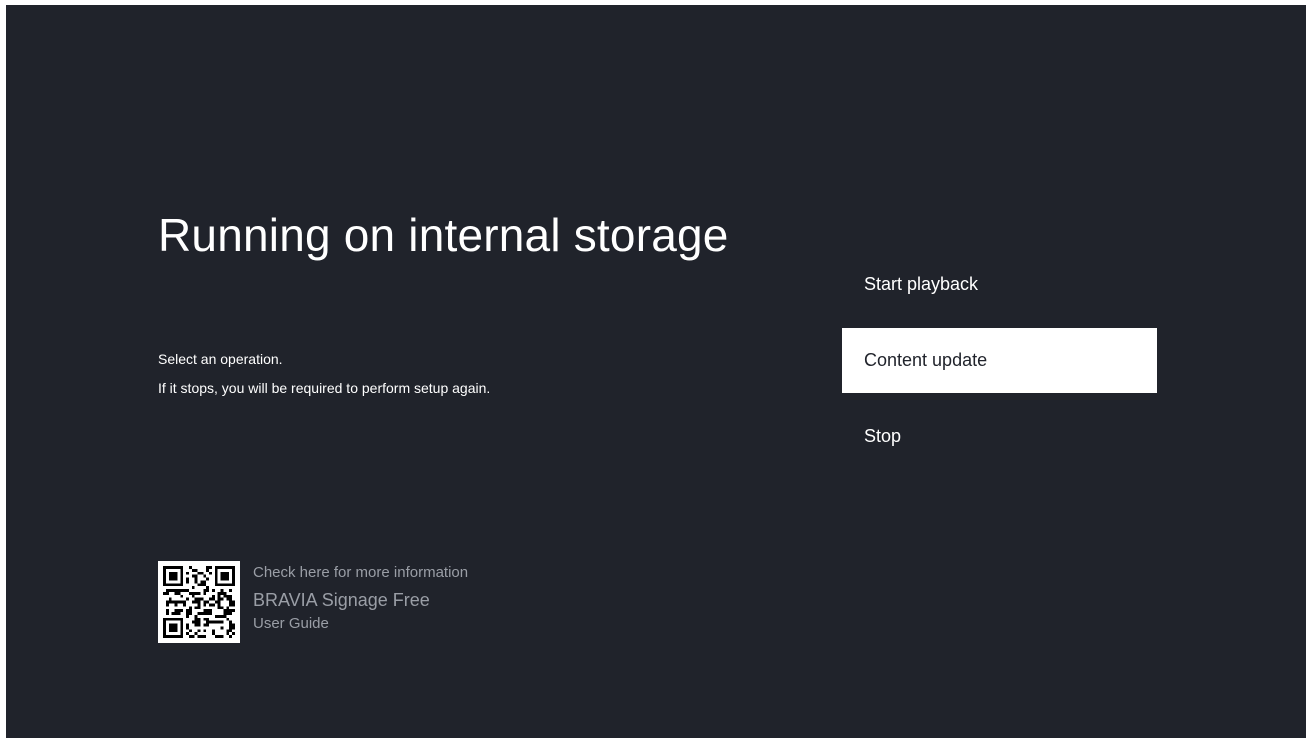 The width and height of the screenshot is (1312, 740). Describe the element at coordinates (291, 623) in the screenshot. I see `user-guide-label: User Guide` at that location.